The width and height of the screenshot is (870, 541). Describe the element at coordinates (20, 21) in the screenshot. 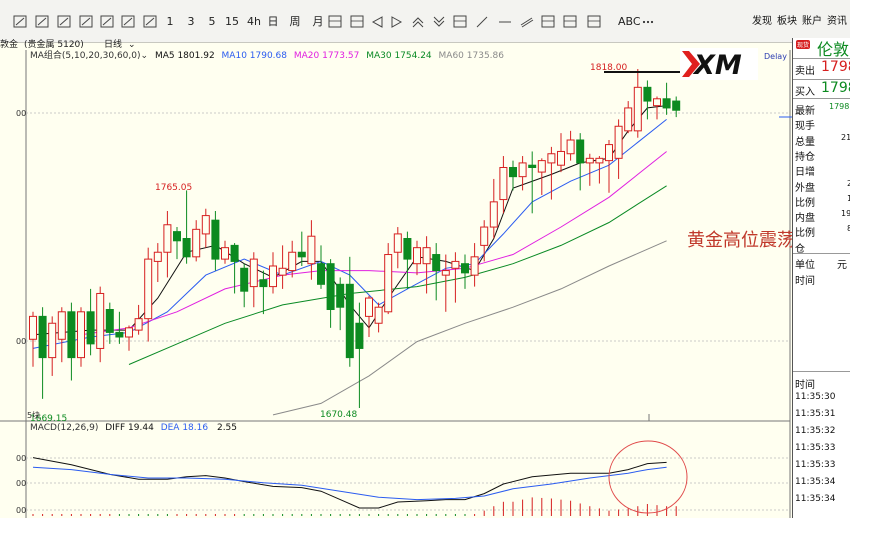

I see `draw-line-icon` at that location.